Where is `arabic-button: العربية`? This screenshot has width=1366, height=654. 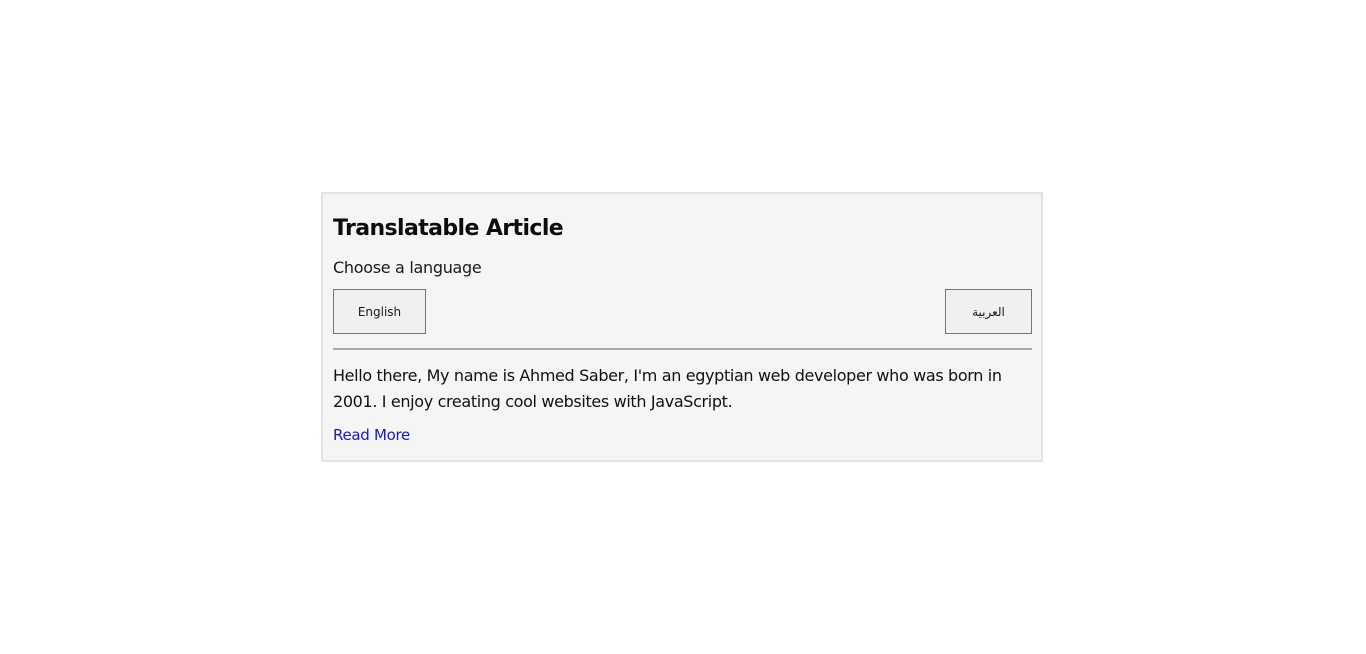 arabic-button: العربية is located at coordinates (988, 311).